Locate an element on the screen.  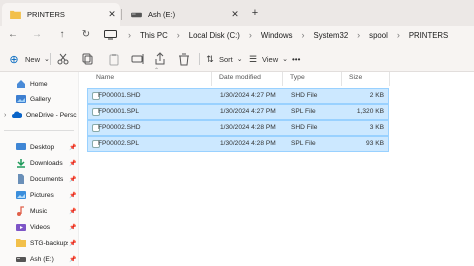
sidebar-item-music: Music 📌 is located at coordinates (39, 211).